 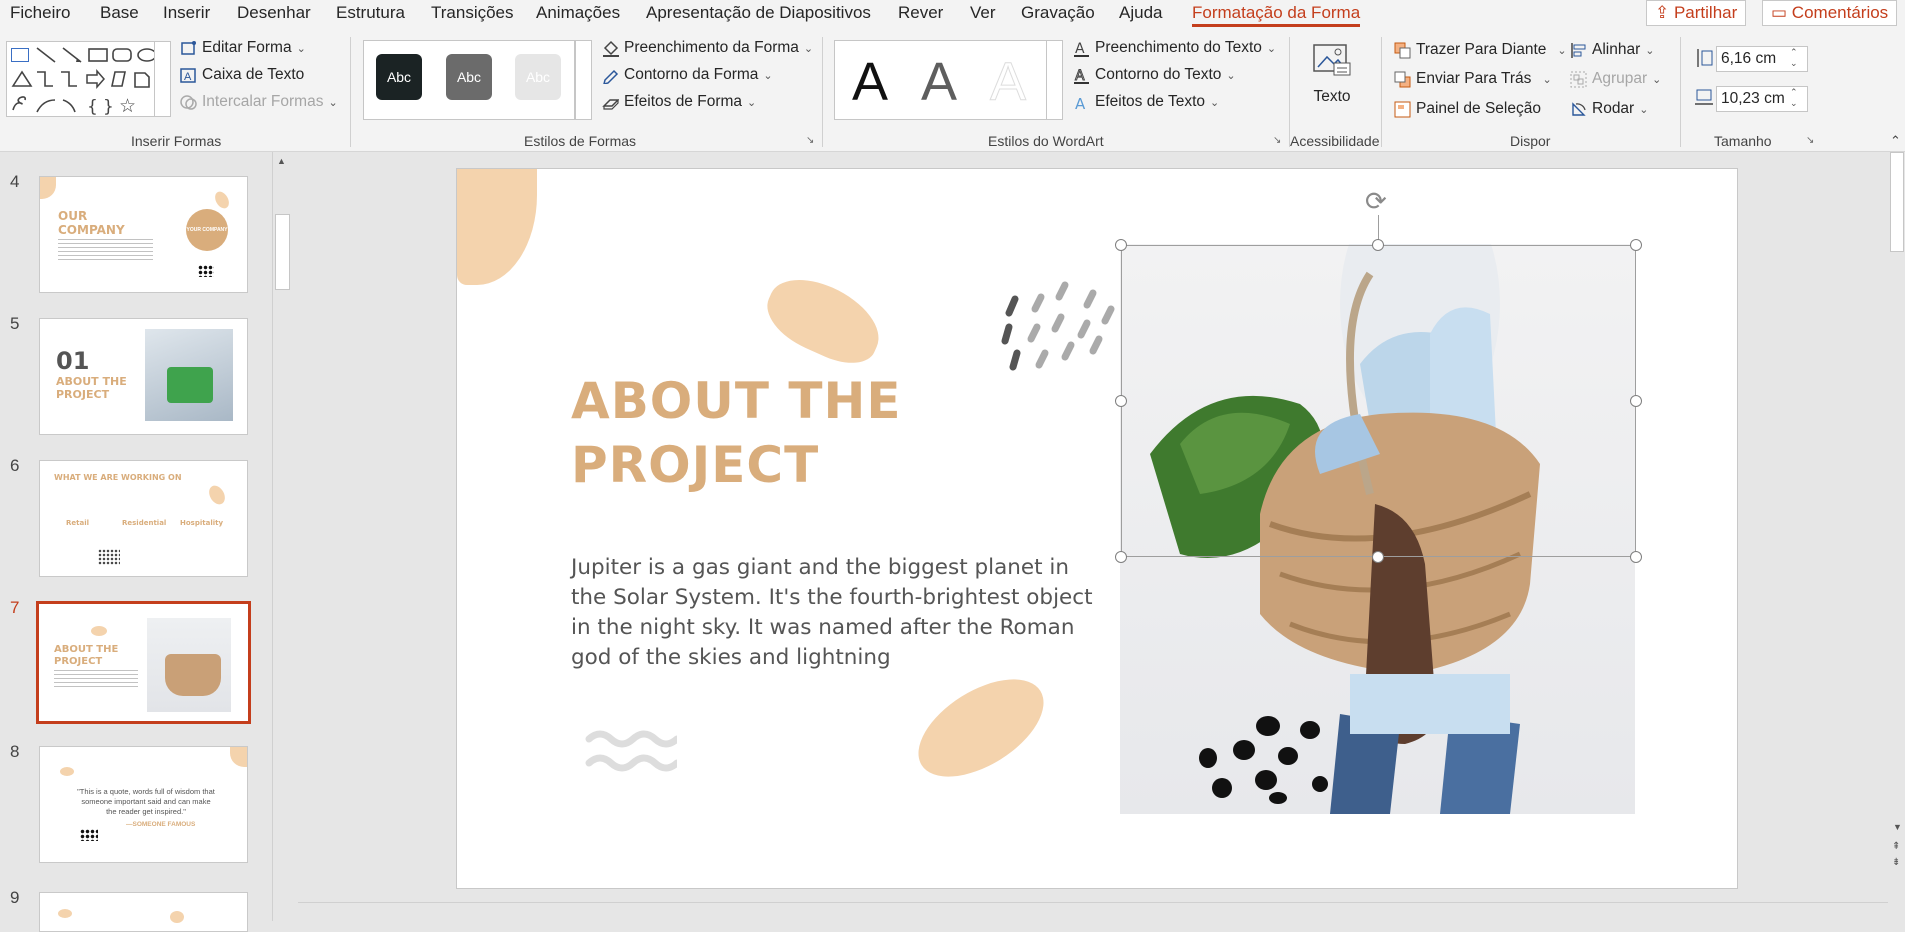 I want to click on text-box-button: A Caixa de Texto, so click(x=242, y=75).